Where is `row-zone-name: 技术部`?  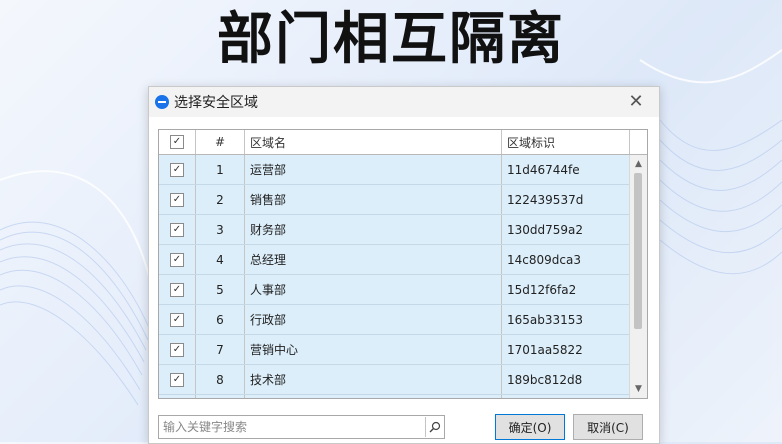
row-zone-name: 技术部 is located at coordinates (373, 379).